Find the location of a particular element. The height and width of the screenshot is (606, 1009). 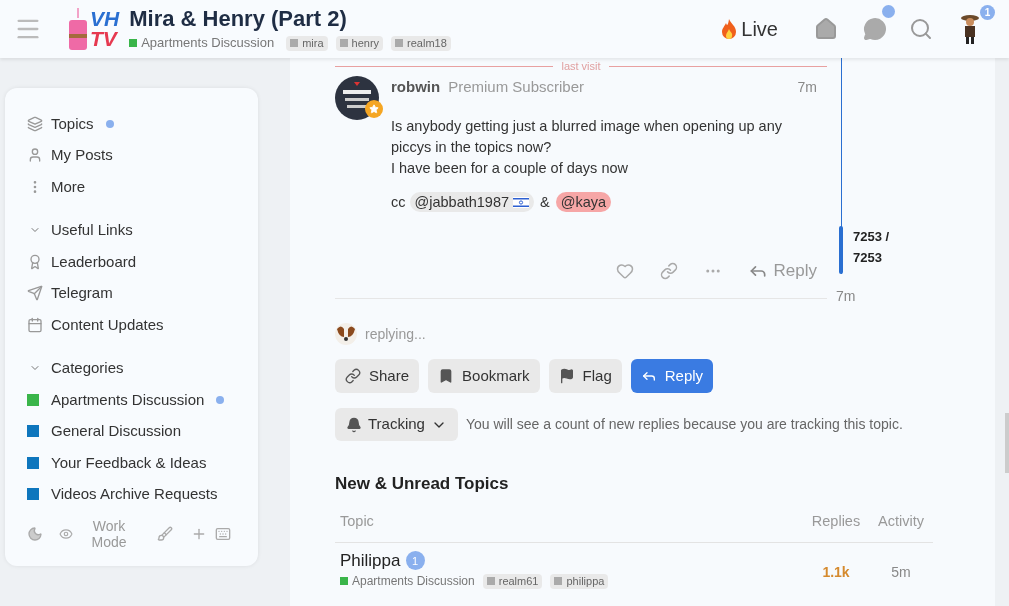

logo-text: TV is located at coordinates (104, 39).